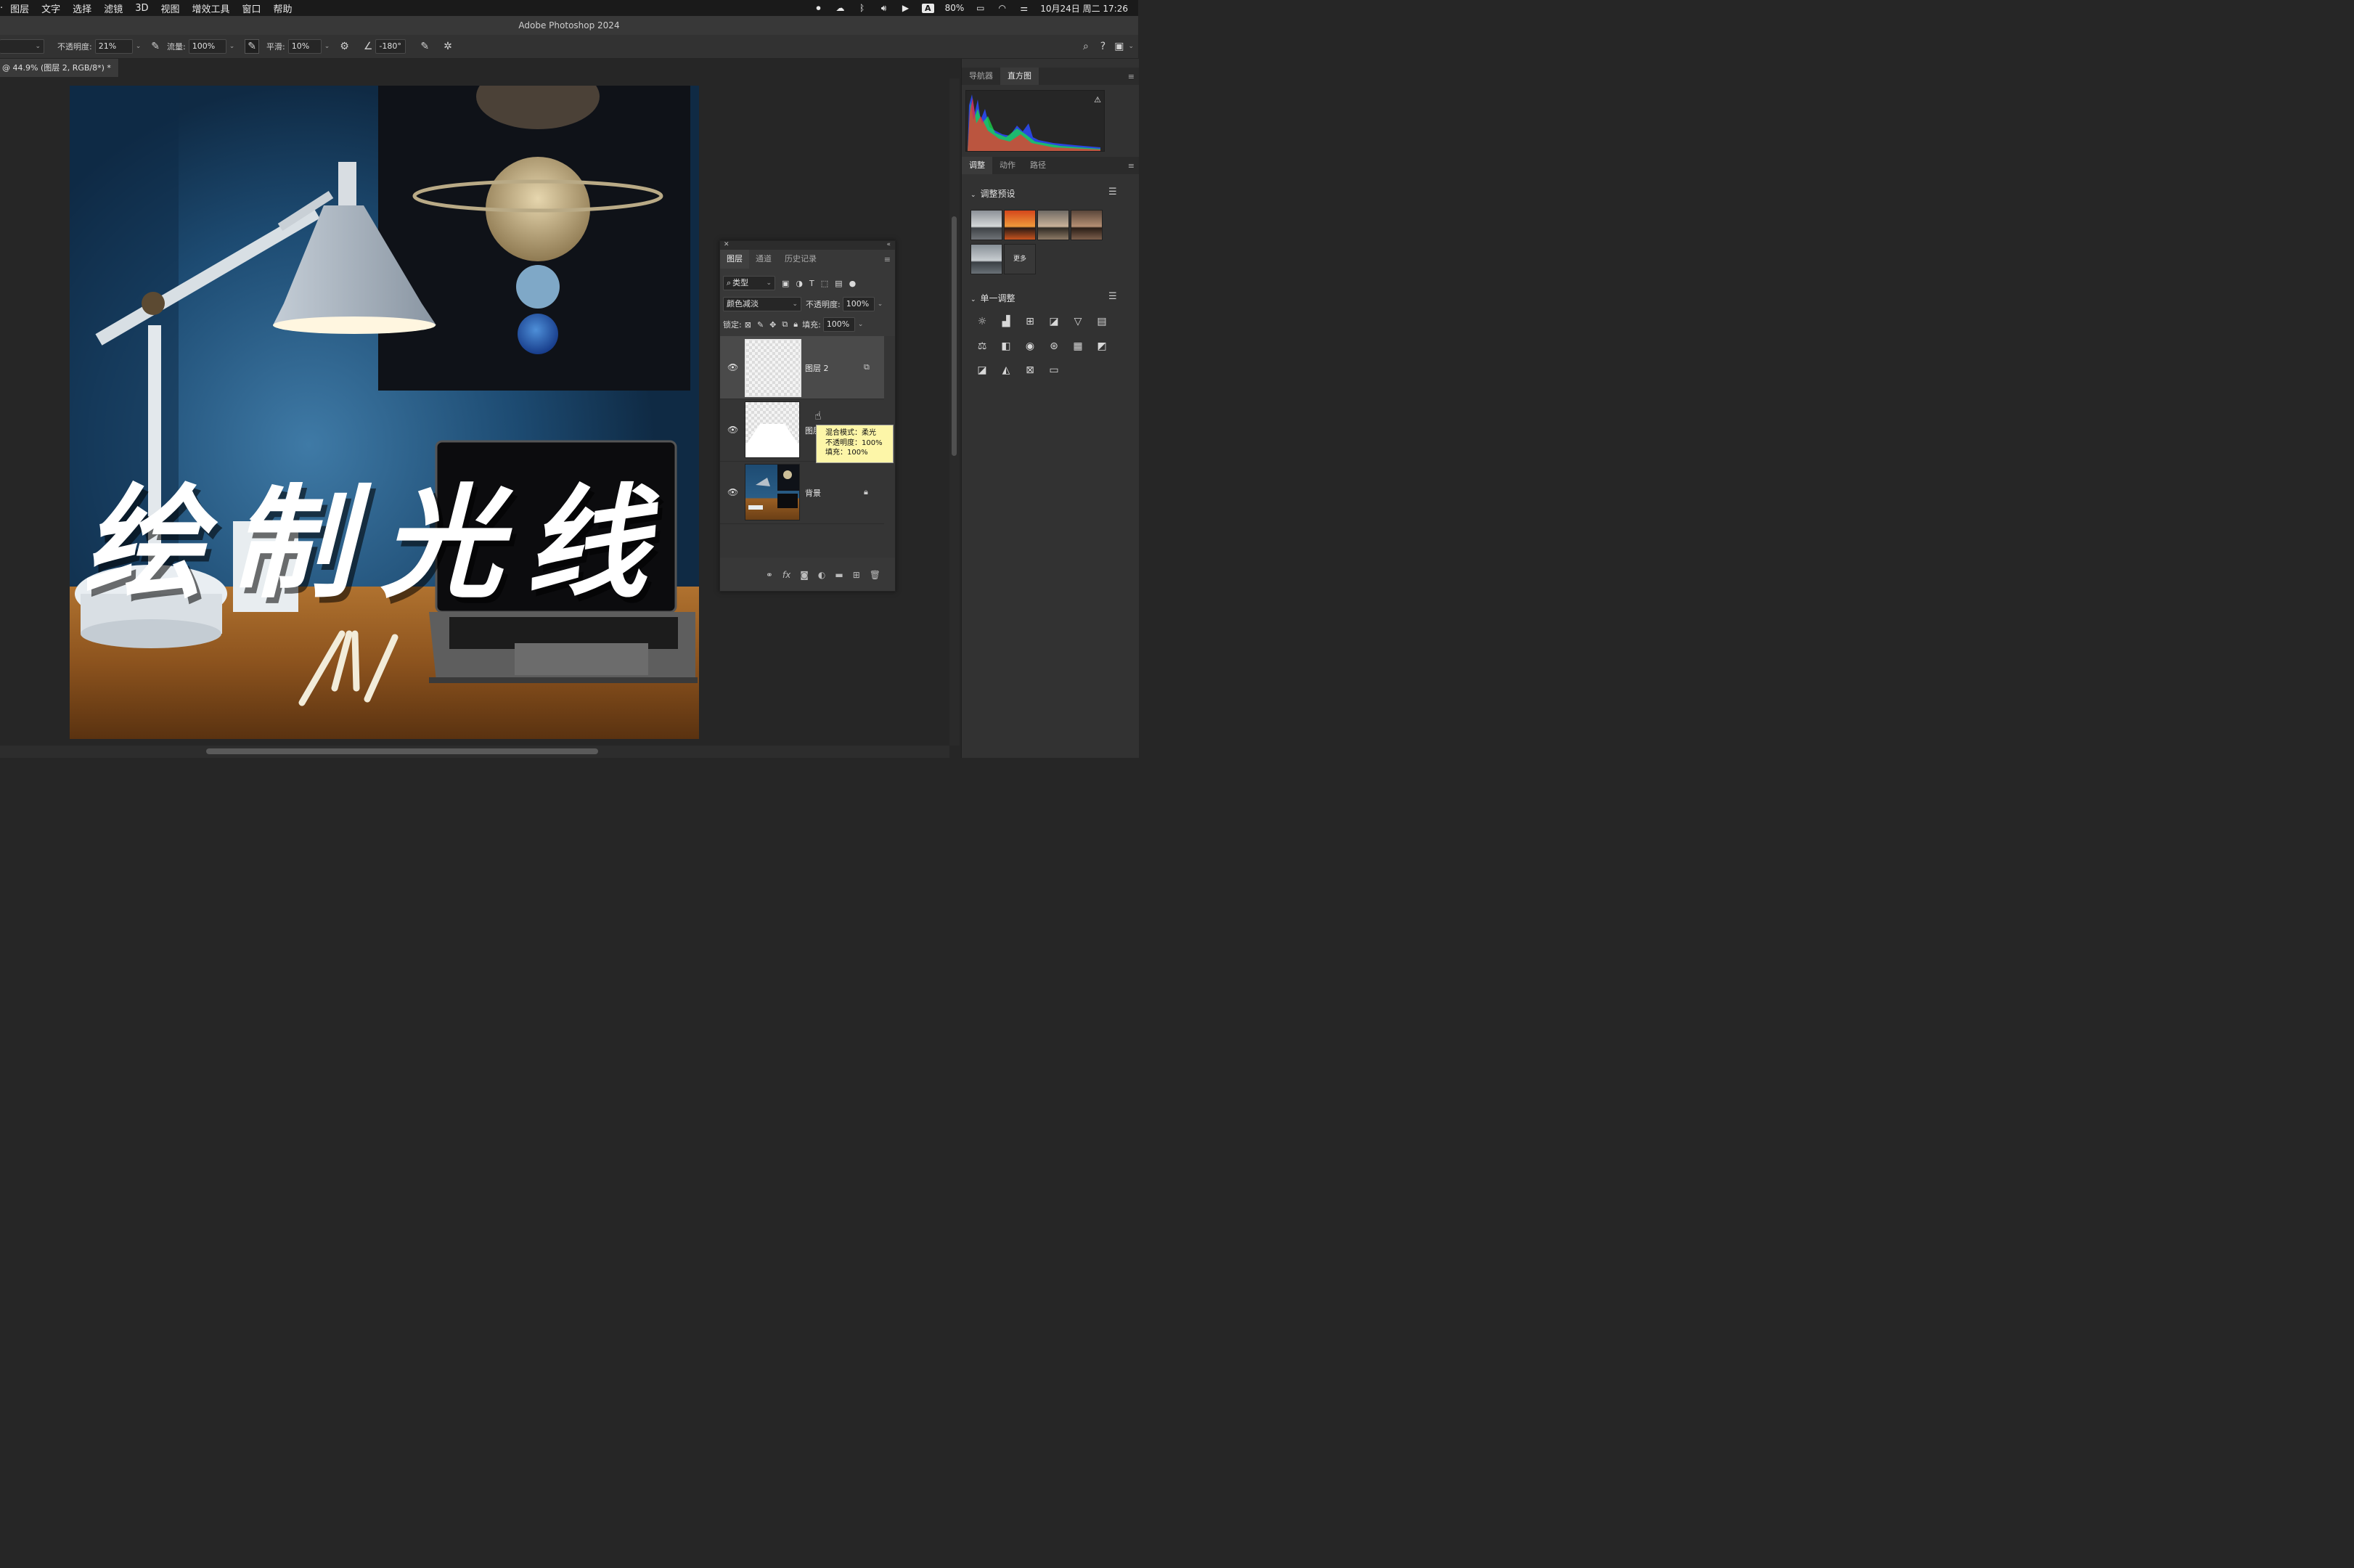  Describe the element at coordinates (762, 304) in the screenshot. I see `blend-mode-select: 颜色减淡 ⌄` at that location.